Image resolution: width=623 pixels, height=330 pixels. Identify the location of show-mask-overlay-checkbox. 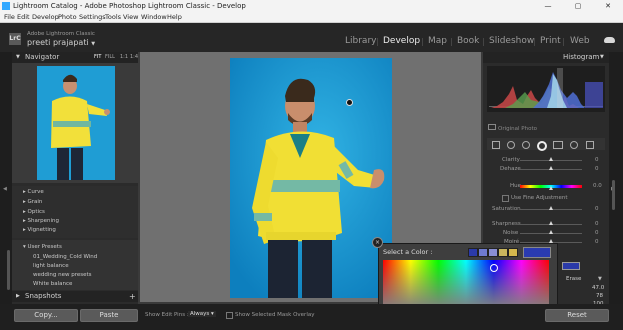
(229, 315).